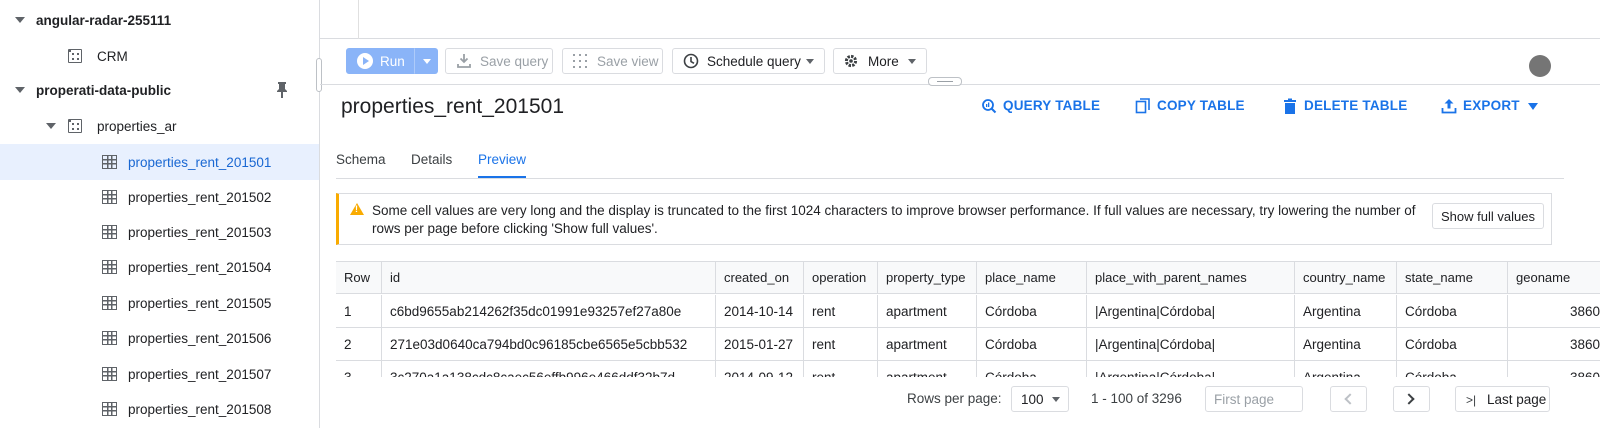 The width and height of the screenshot is (1600, 428). Describe the element at coordinates (464, 61) in the screenshot. I see `download-icon` at that location.